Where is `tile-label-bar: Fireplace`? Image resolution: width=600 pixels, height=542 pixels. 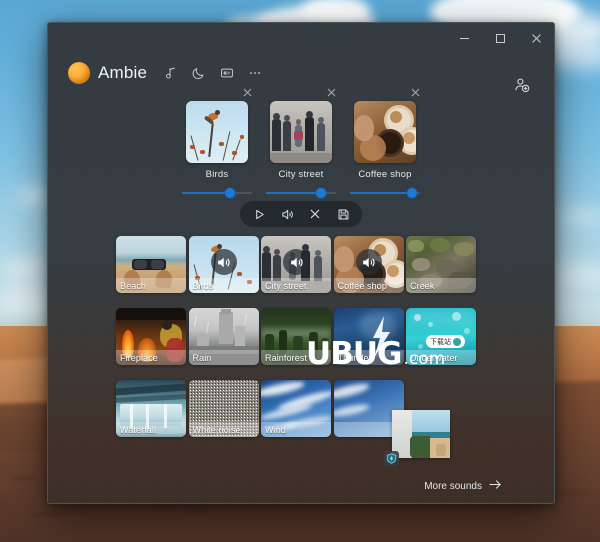 tile-label-bar: Fireplace is located at coordinates (151, 357).